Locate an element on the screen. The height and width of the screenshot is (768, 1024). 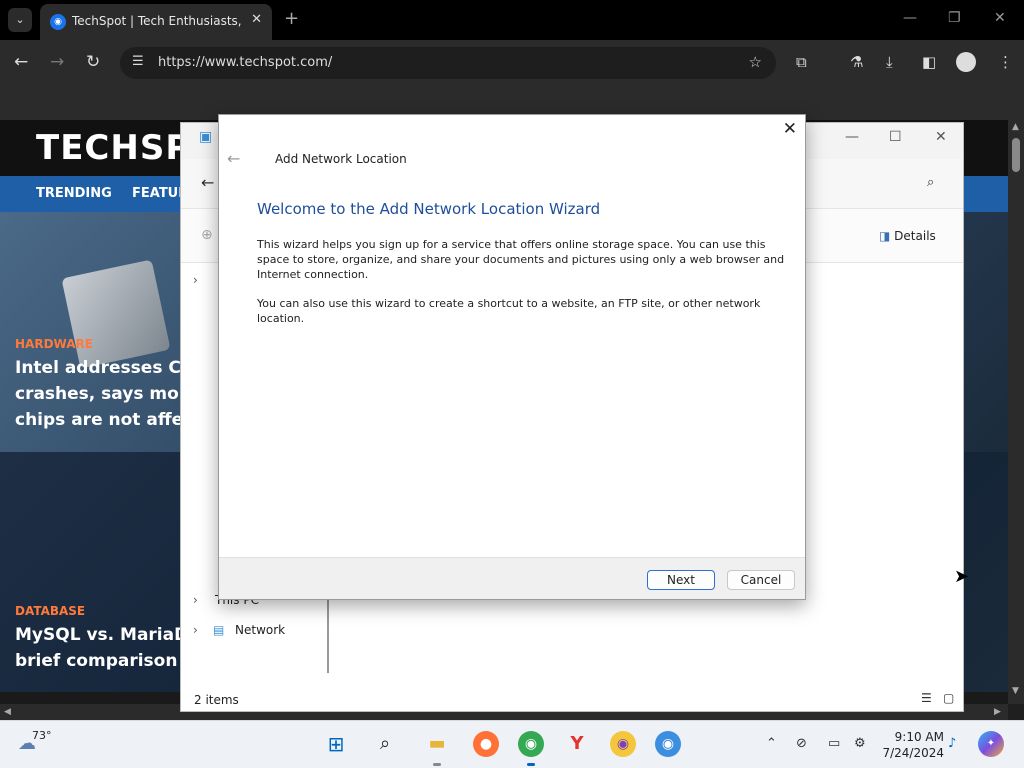
scrollbar-thumb is located at coordinates (1016, 155).